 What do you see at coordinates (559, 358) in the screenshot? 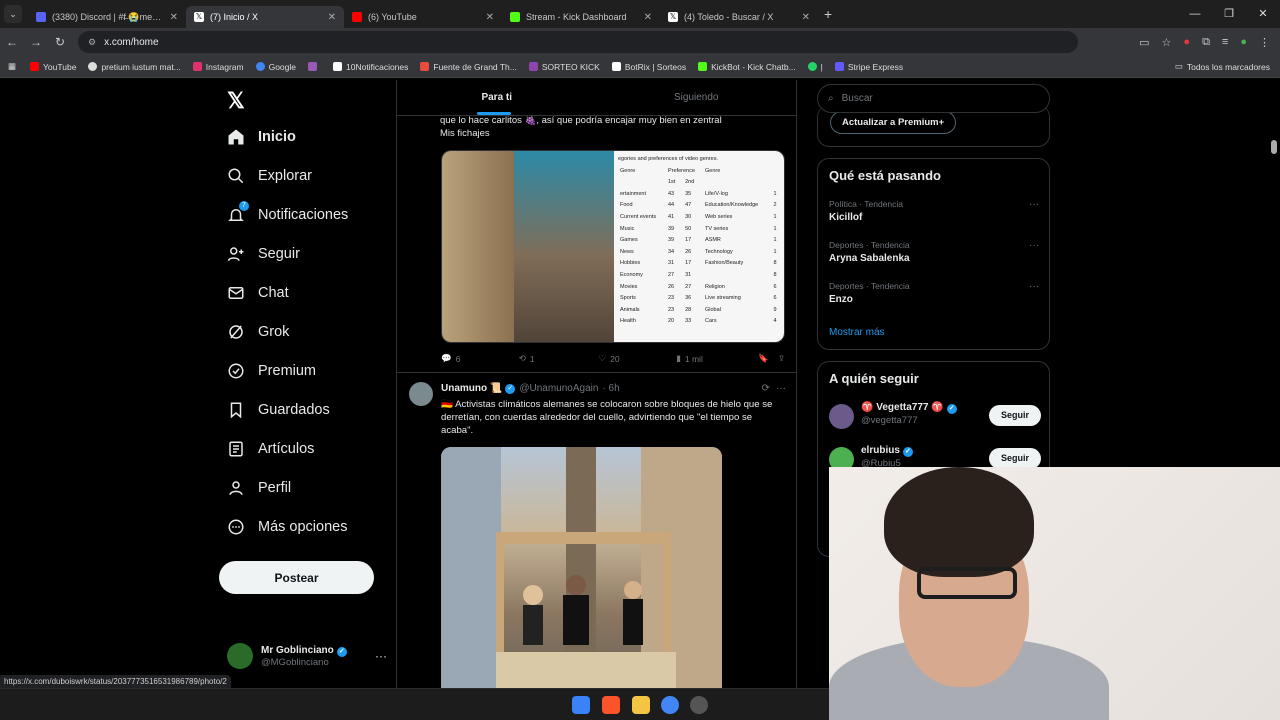
I see `repost-button: ⟲ 1` at bounding box center [559, 358].